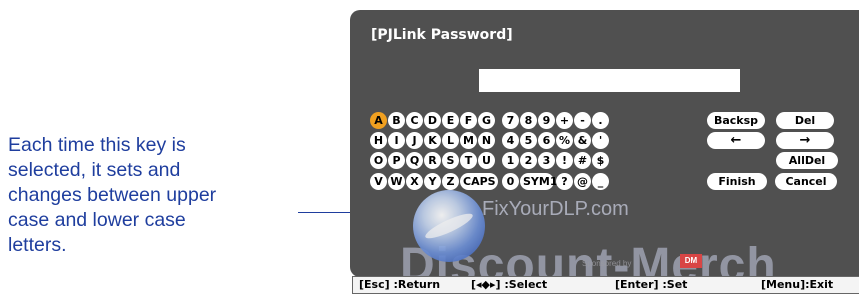 This screenshot has width=859, height=294. What do you see at coordinates (564, 140) in the screenshot?
I see `key-x37: %` at bounding box center [564, 140].